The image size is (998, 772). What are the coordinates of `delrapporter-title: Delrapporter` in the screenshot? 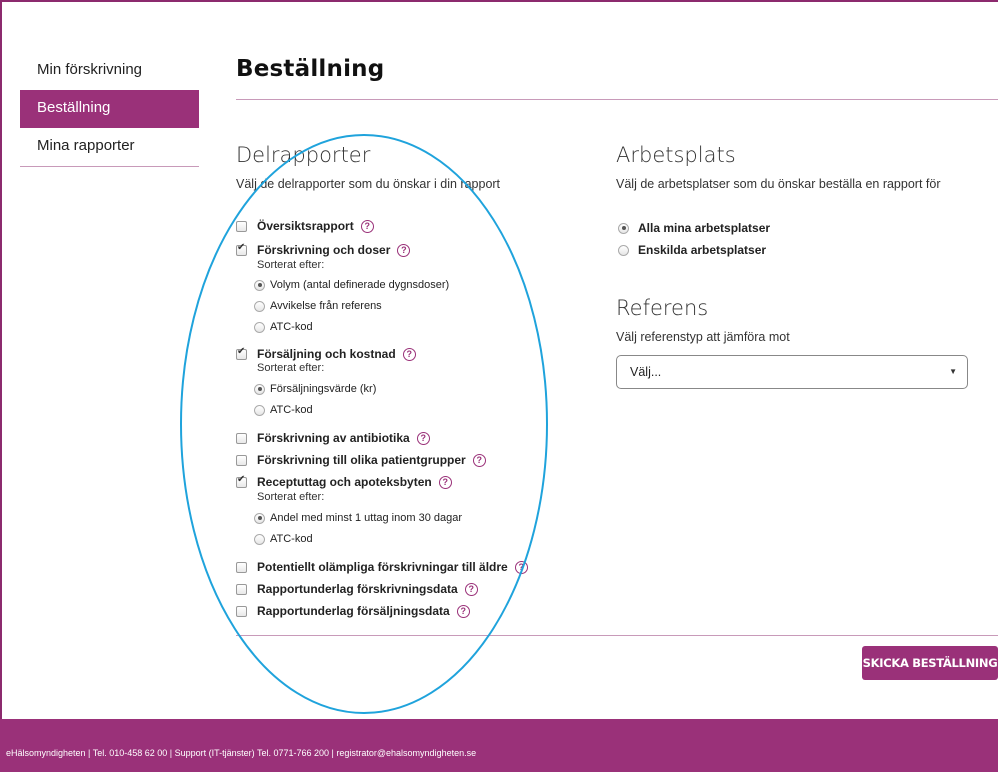 It's located at (303, 155).